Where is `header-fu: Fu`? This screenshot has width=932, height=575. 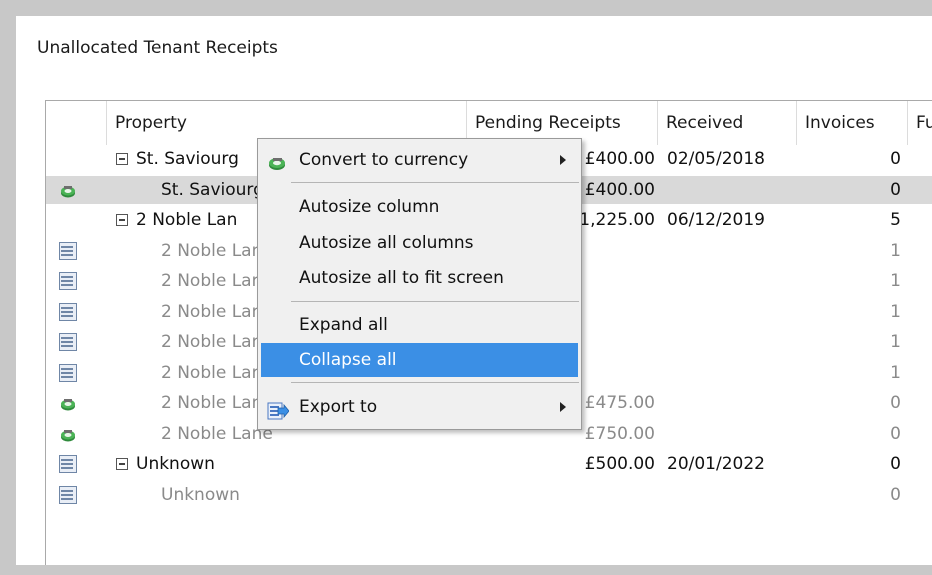
header-fu: Fu is located at coordinates (920, 123).